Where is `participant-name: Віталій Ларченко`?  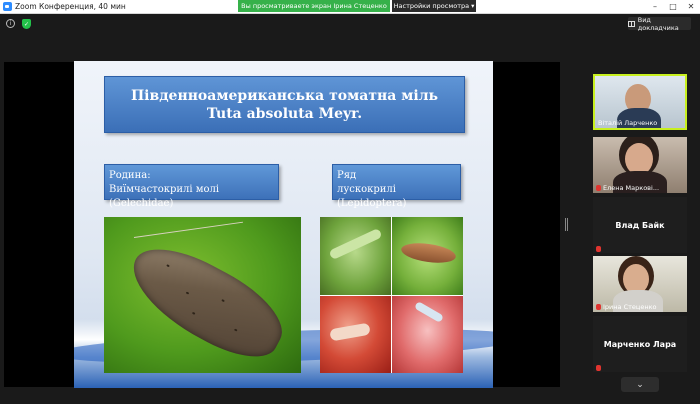 participant-name: Віталій Ларченко is located at coordinates (628, 123).